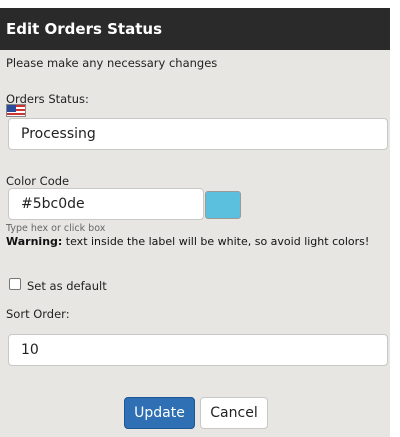 The height and width of the screenshot is (437, 400). What do you see at coordinates (223, 205) in the screenshot?
I see `color-swatch-picker` at bounding box center [223, 205].